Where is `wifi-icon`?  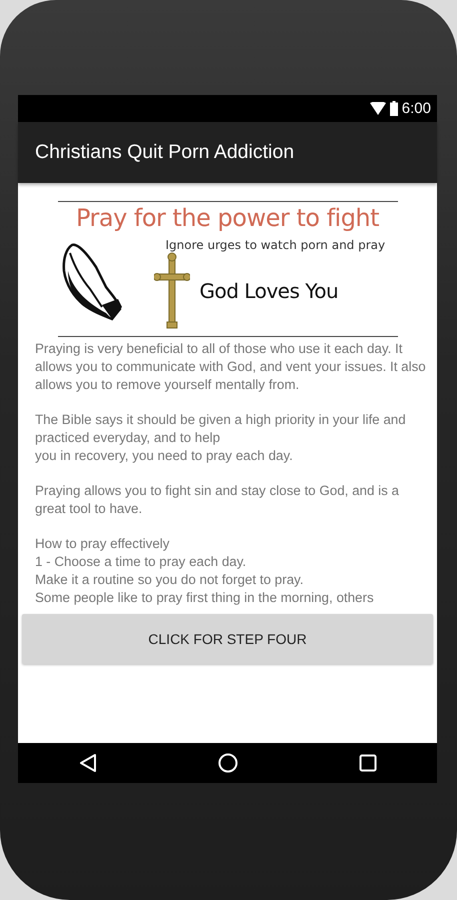
wifi-icon is located at coordinates (378, 108).